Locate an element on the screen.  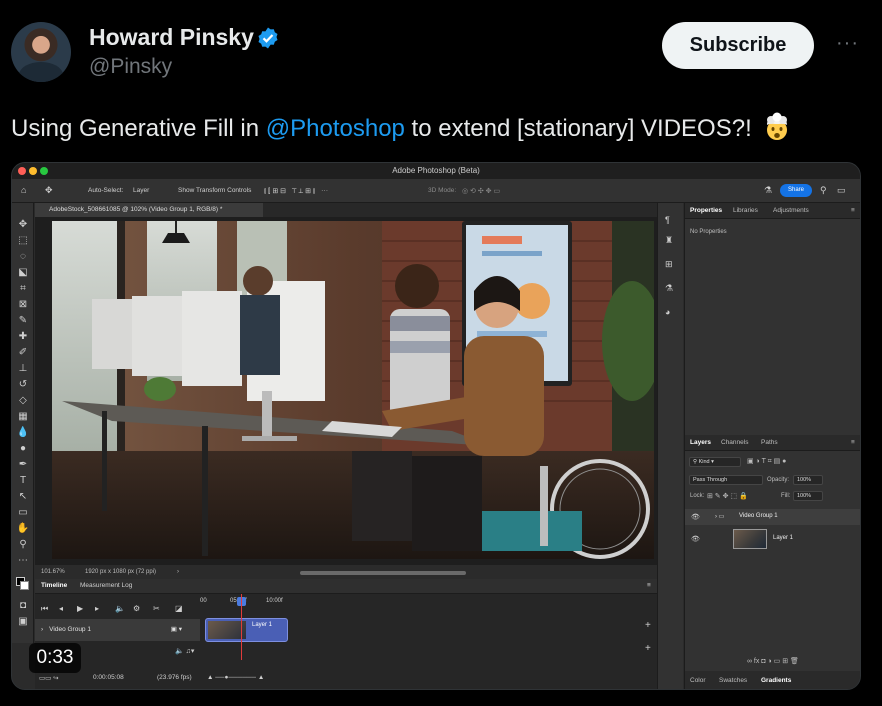
frame-tool-icon: ⊠ is located at coordinates (23, 305).